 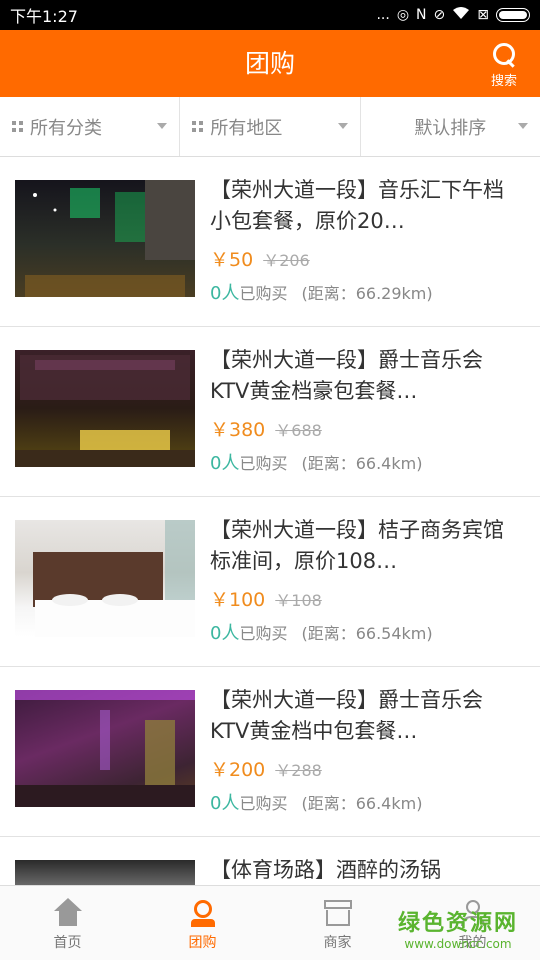 I want to click on deal-meta: 0人已购买 (距离：66.29km), so click(x=365, y=292).